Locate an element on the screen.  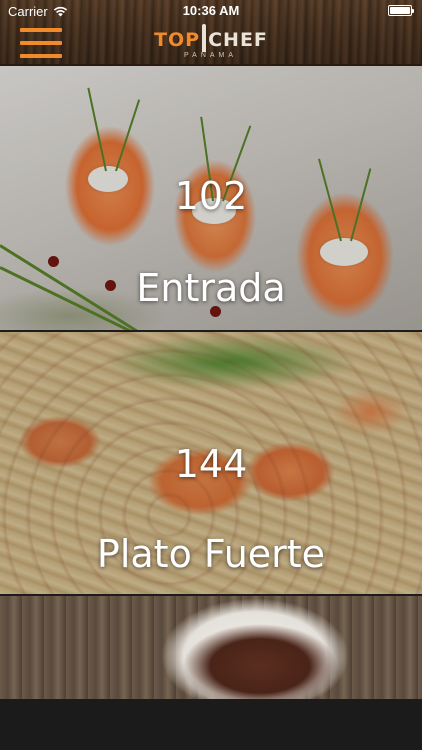
category-title: Plato Fuerte is located at coordinates (211, 554).